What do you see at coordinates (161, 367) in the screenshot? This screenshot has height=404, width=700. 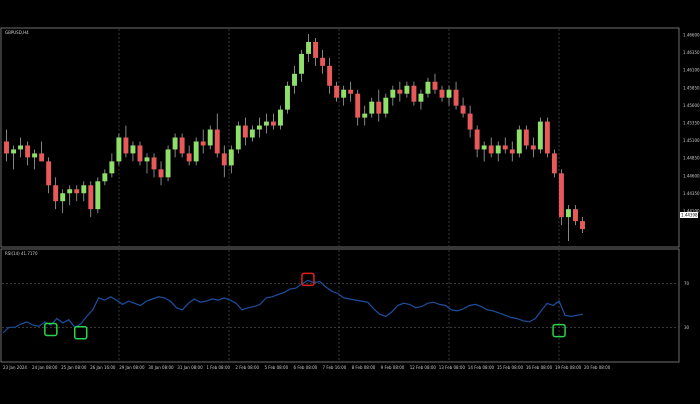 I see `time-tick-label: 30 Jan 08:00` at bounding box center [161, 367].